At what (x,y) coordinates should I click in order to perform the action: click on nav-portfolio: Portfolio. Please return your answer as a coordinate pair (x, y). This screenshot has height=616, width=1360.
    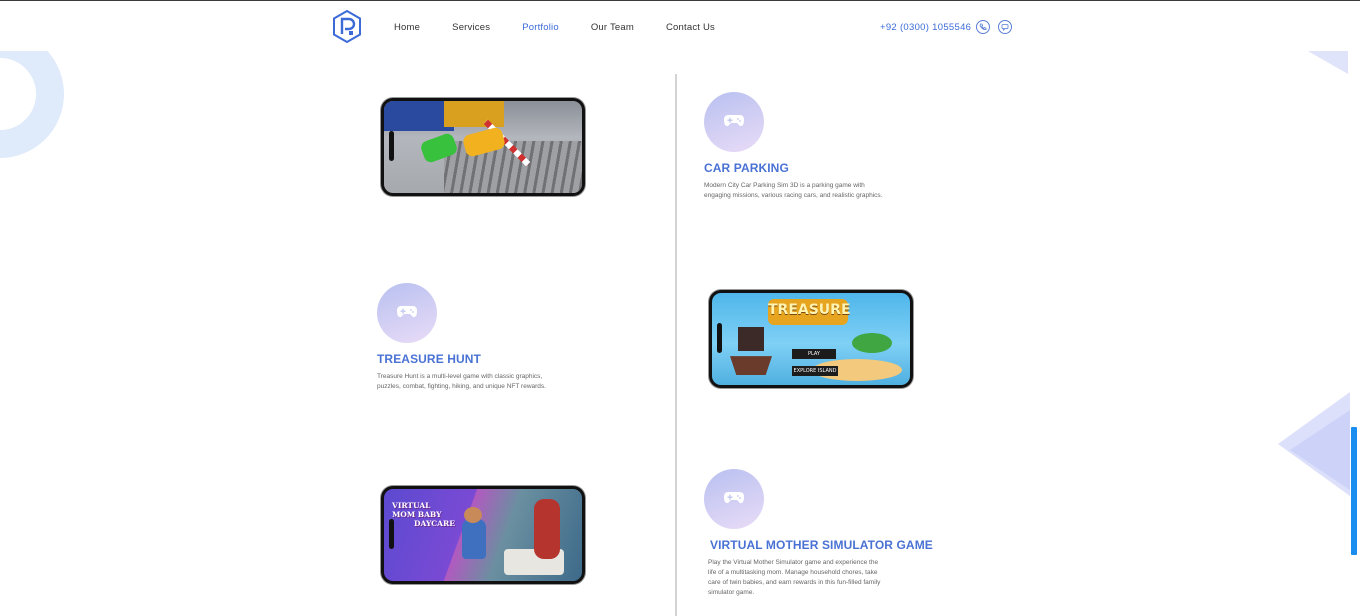
    Looking at the image, I should click on (540, 27).